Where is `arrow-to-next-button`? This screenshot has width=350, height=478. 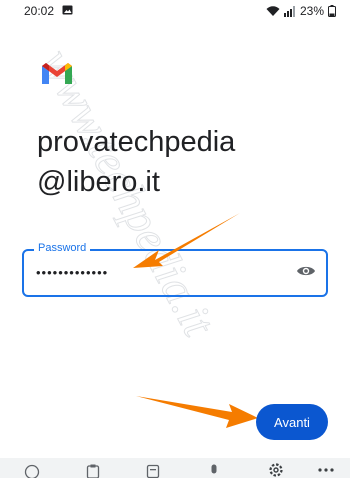
arrow-to-next-button is located at coordinates (197, 412).